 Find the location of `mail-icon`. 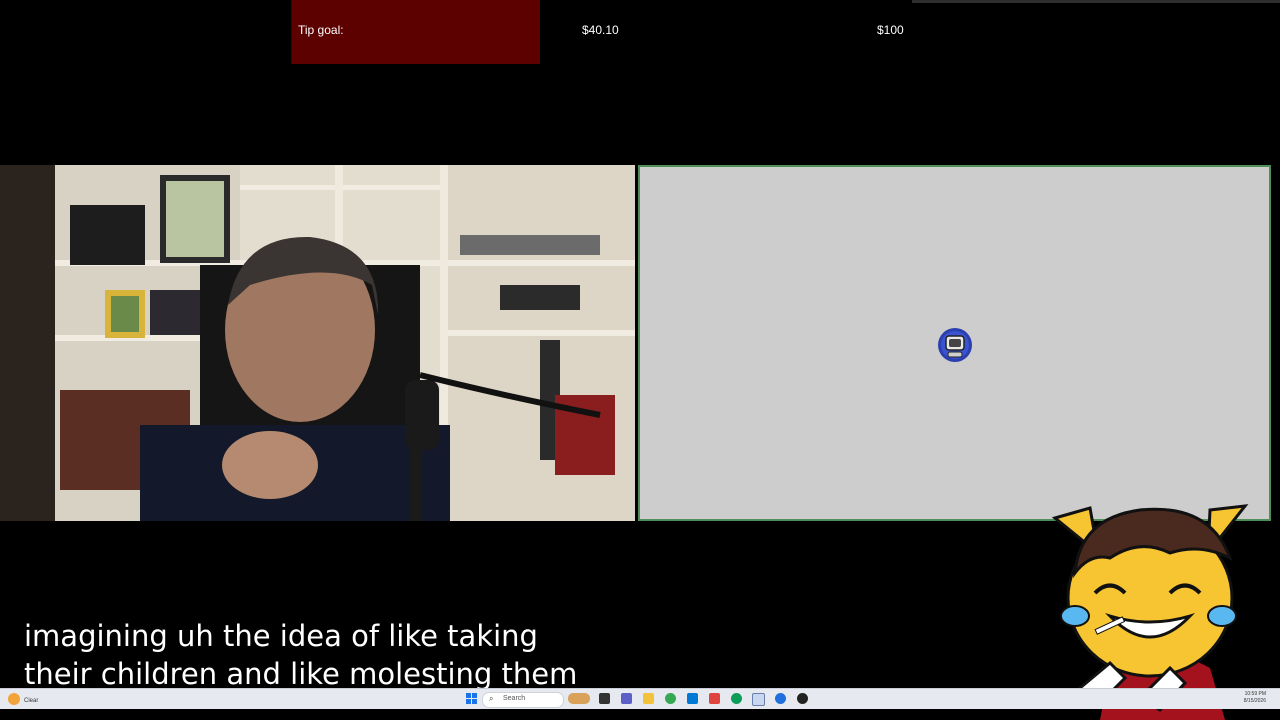

mail-icon is located at coordinates (692, 698).